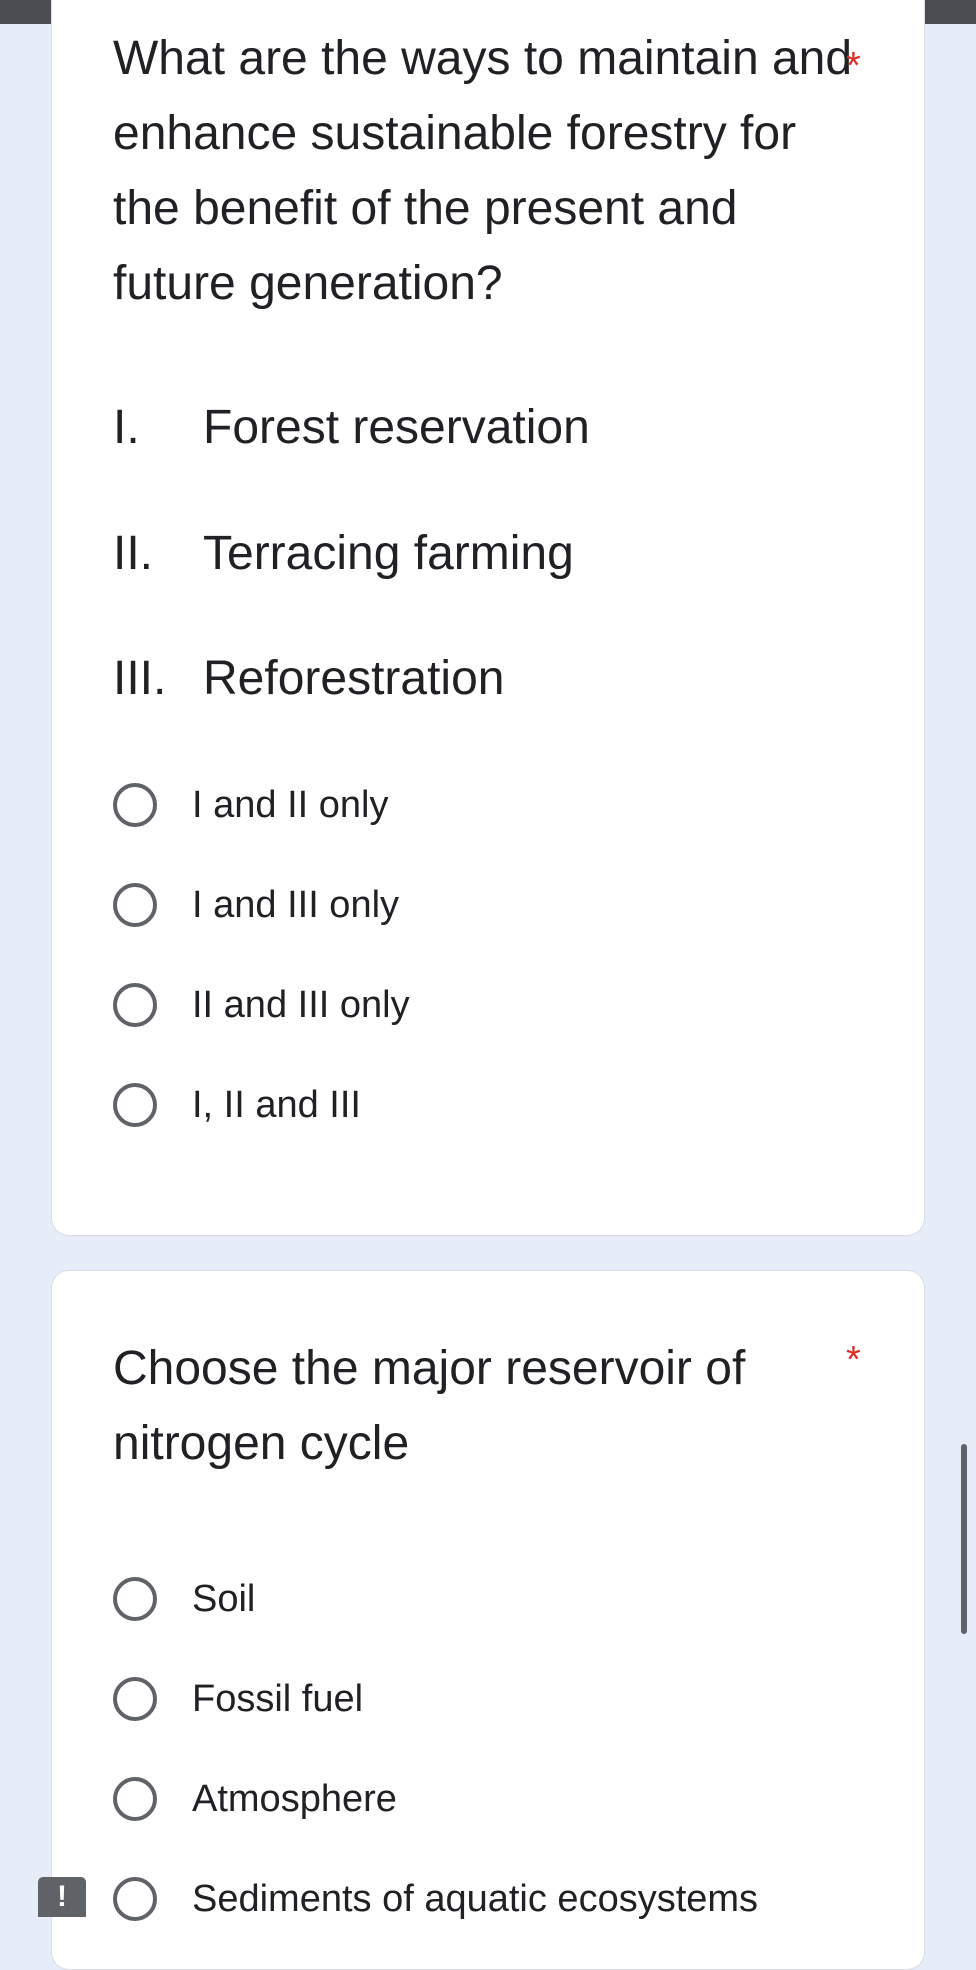  I want to click on statement-i: I. Forest reservation, so click(351, 428).